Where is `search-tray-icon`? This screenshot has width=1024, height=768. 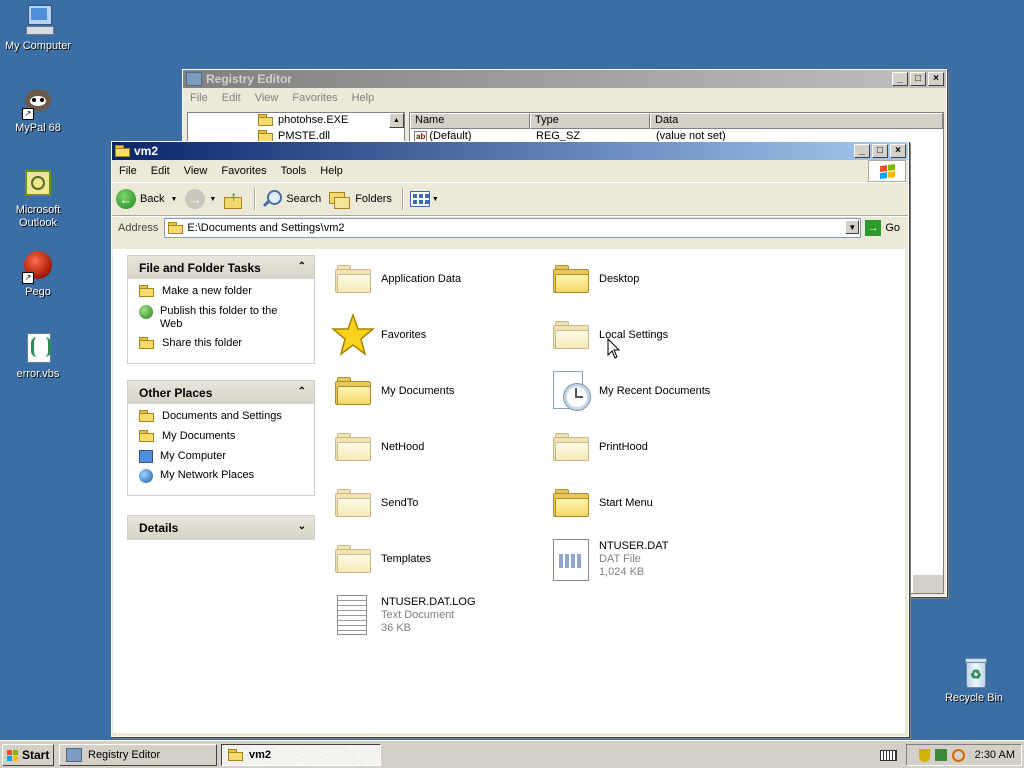
search-tray-icon is located at coordinates (958, 755).